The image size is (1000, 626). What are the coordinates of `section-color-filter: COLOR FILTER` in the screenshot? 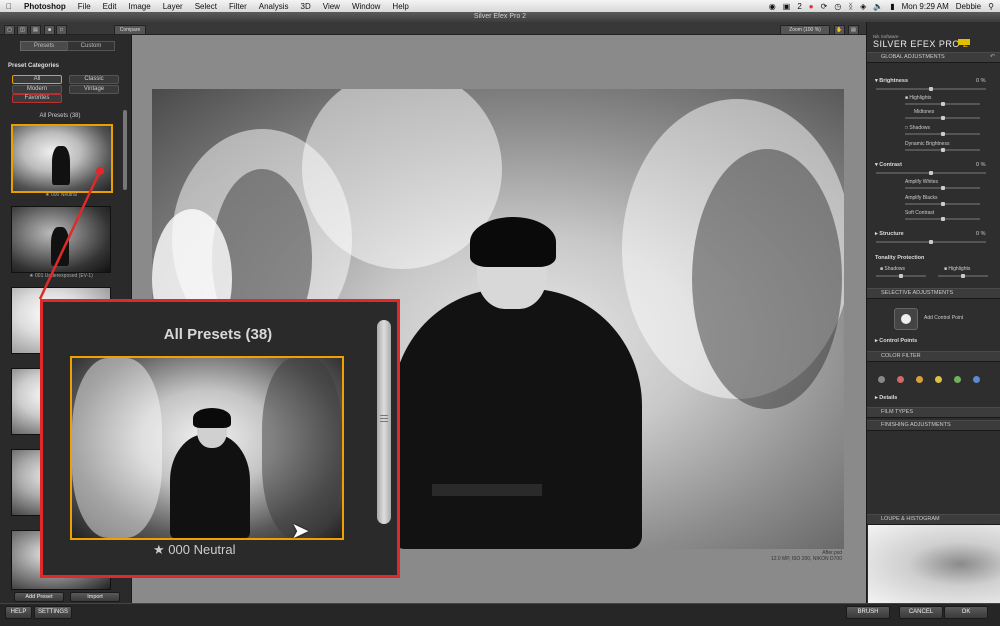 It's located at (933, 356).